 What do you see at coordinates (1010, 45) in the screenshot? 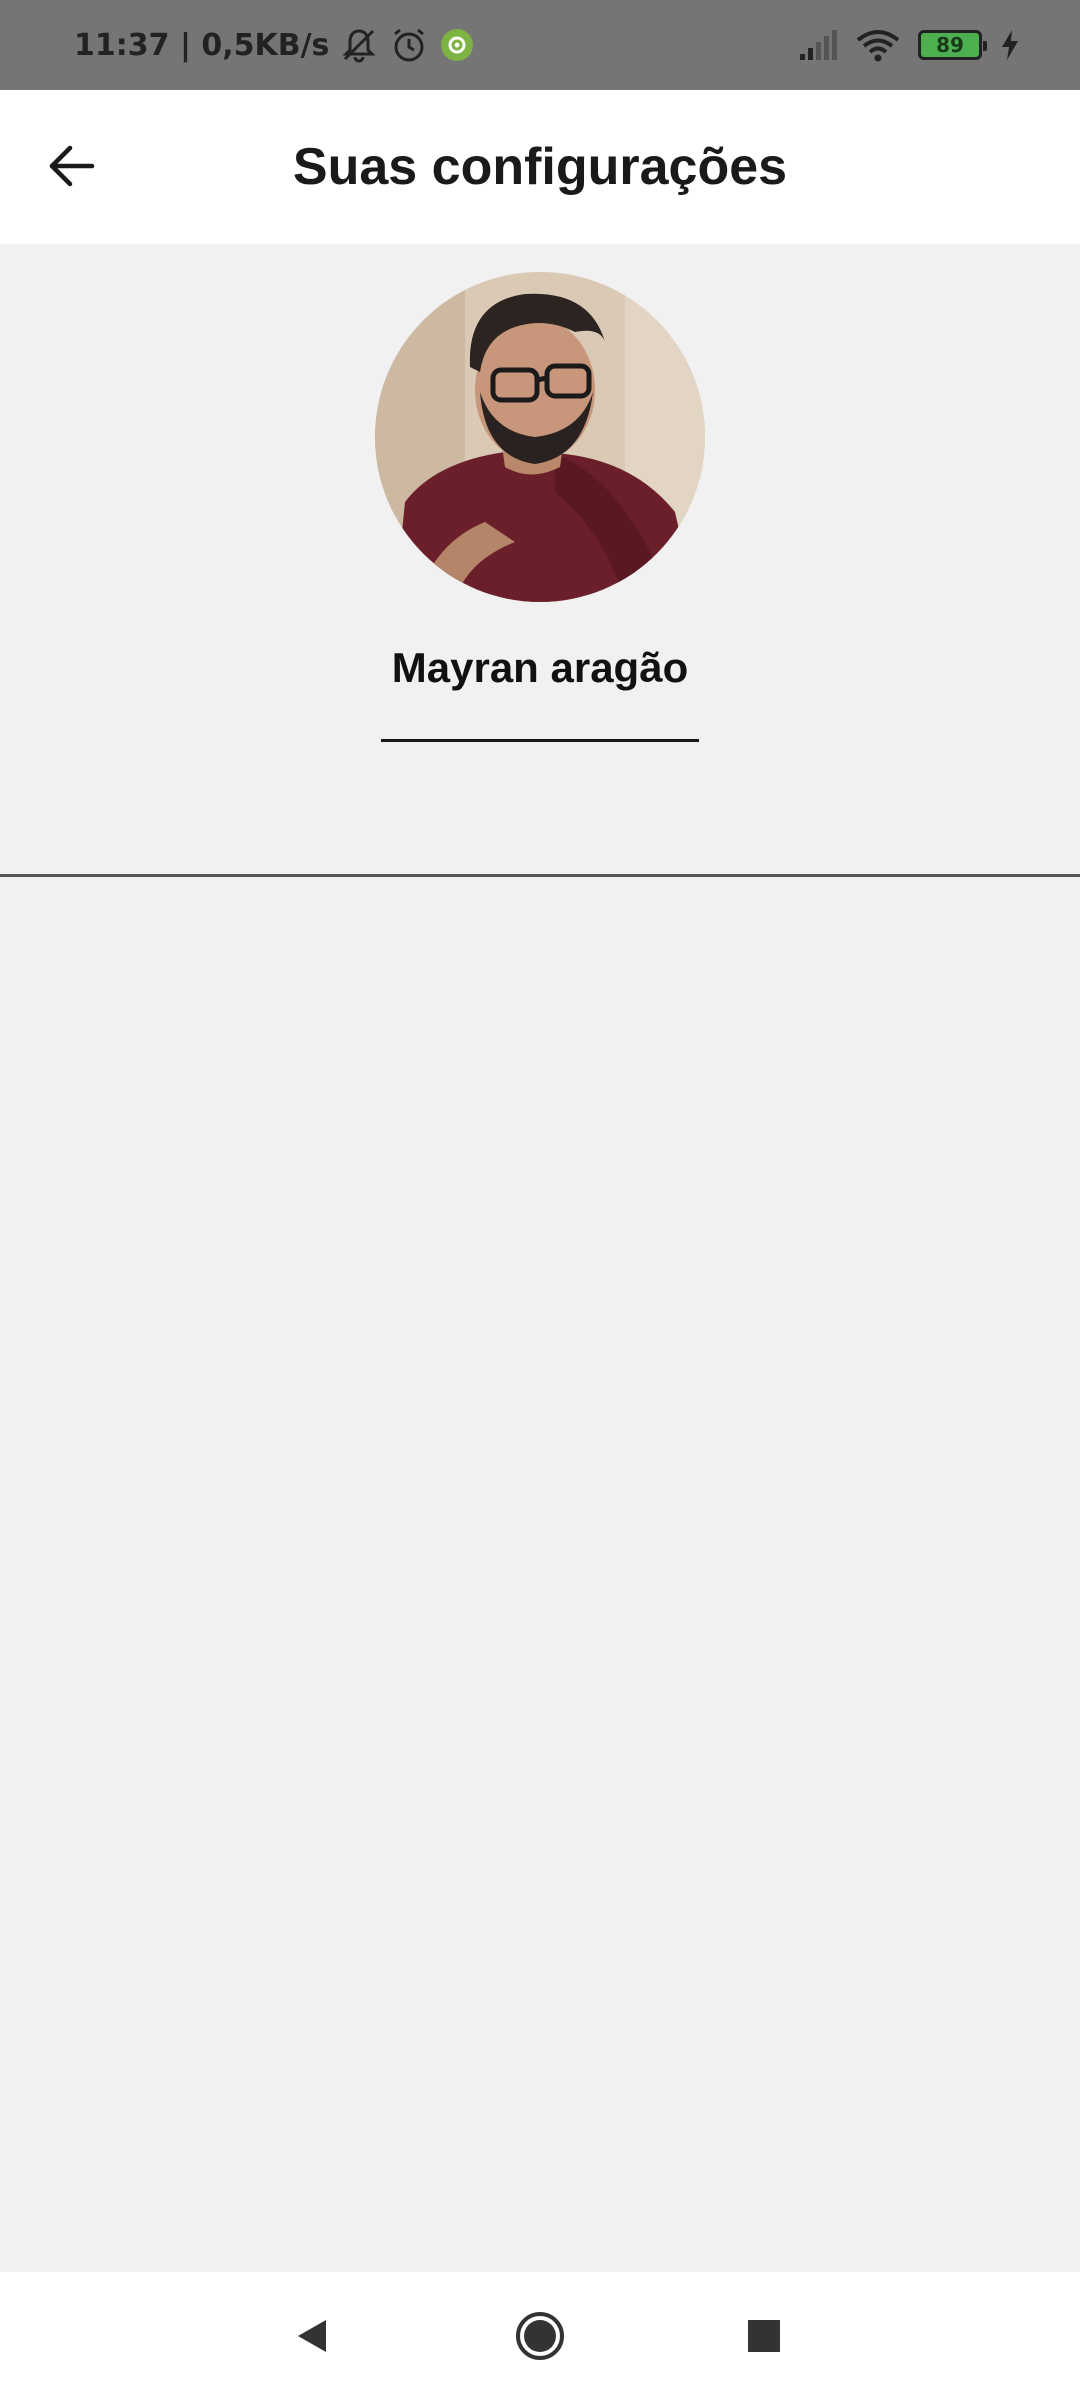
I see `charging-icon` at bounding box center [1010, 45].